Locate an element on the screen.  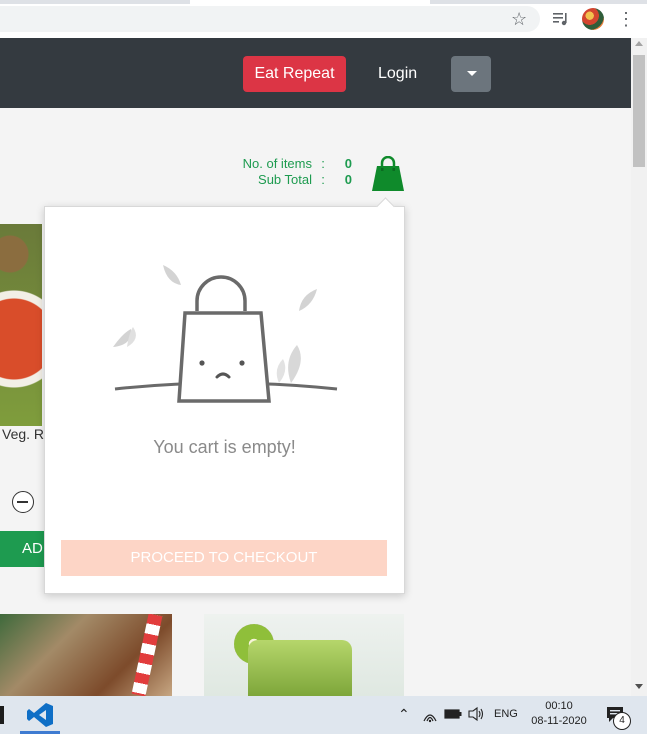
caret-down-icon is located at coordinates (472, 73).